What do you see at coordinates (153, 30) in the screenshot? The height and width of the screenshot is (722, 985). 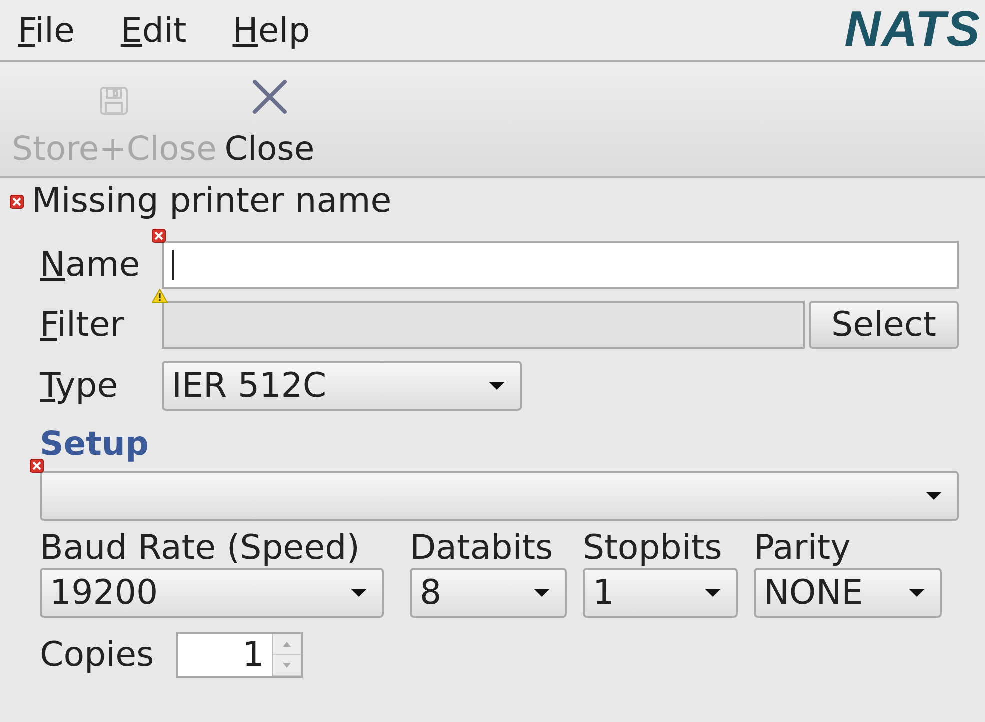 I see `menu-item: Edit` at bounding box center [153, 30].